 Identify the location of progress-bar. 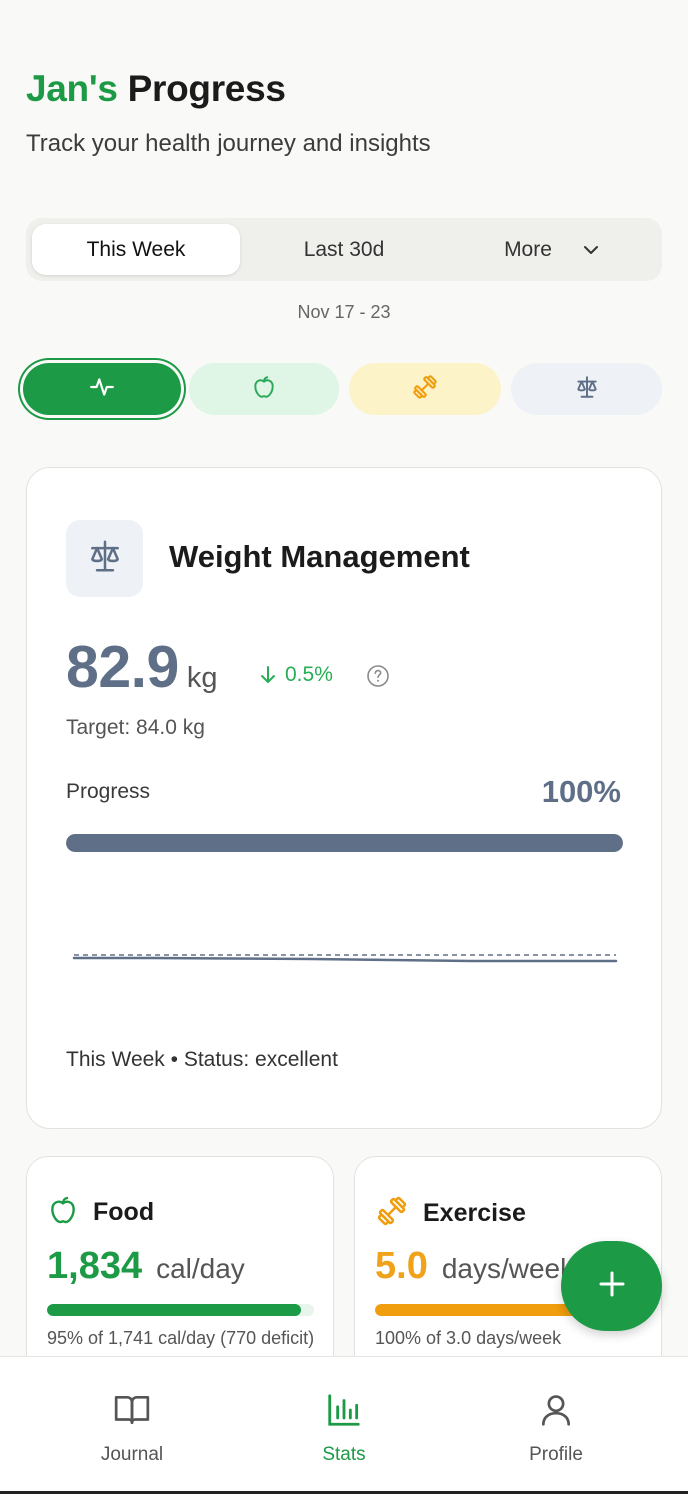
(344, 843).